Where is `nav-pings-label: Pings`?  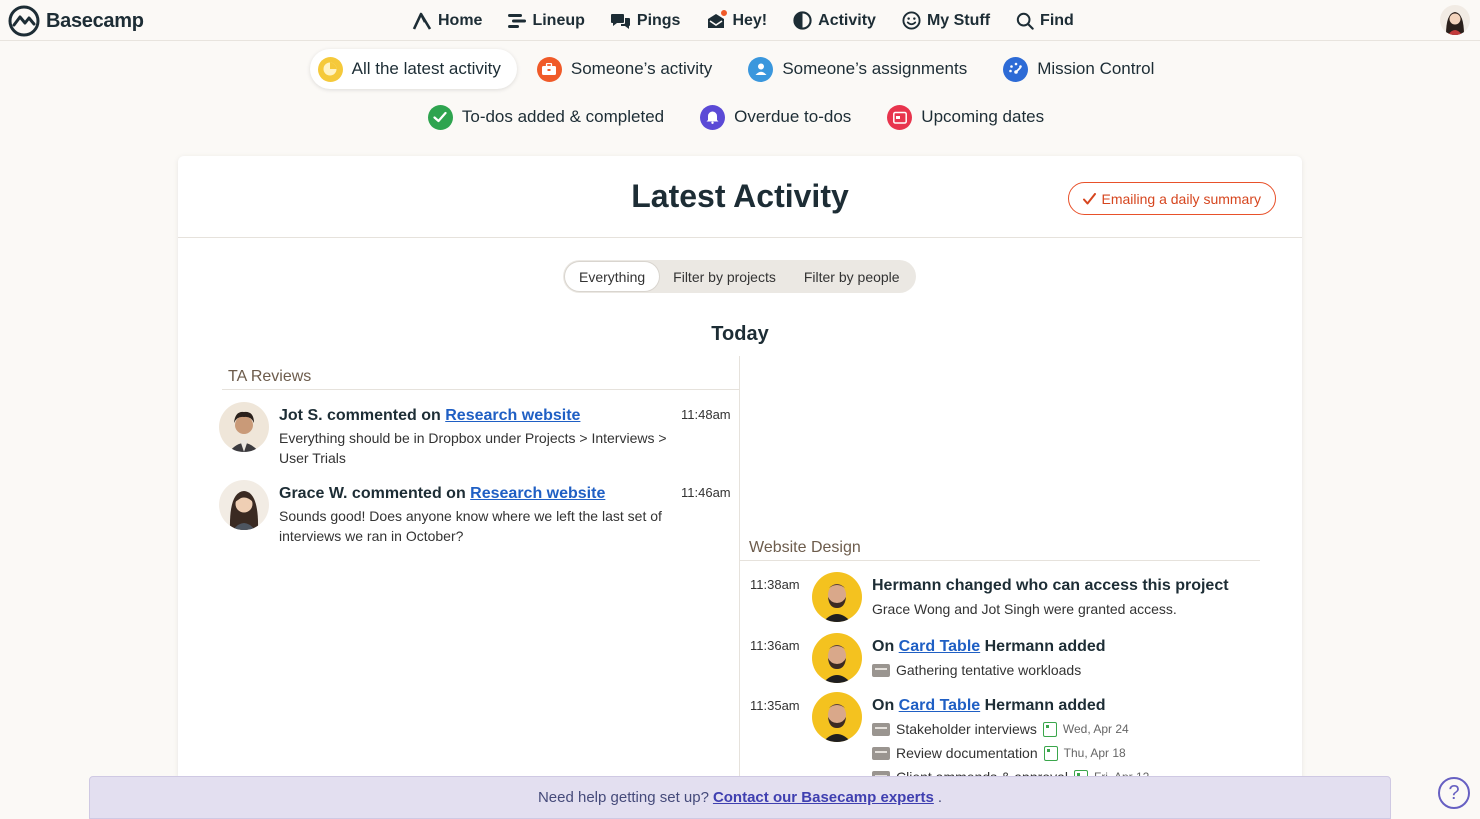 nav-pings-label: Pings is located at coordinates (658, 20).